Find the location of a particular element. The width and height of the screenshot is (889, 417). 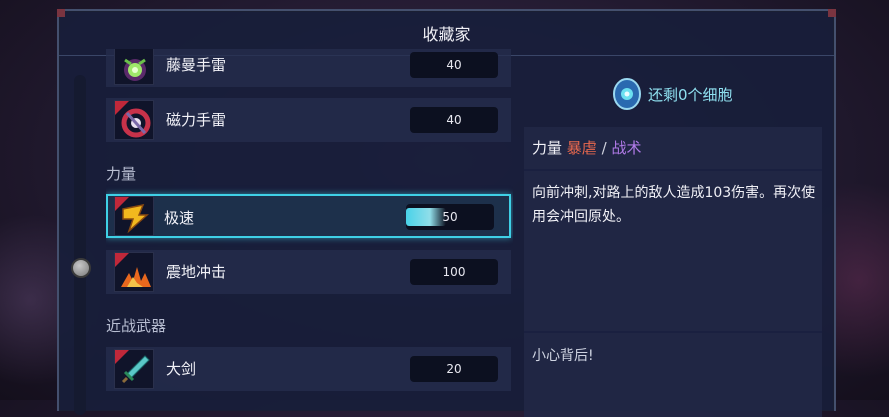

list-item: 震地冲击 100 is located at coordinates (308, 272).